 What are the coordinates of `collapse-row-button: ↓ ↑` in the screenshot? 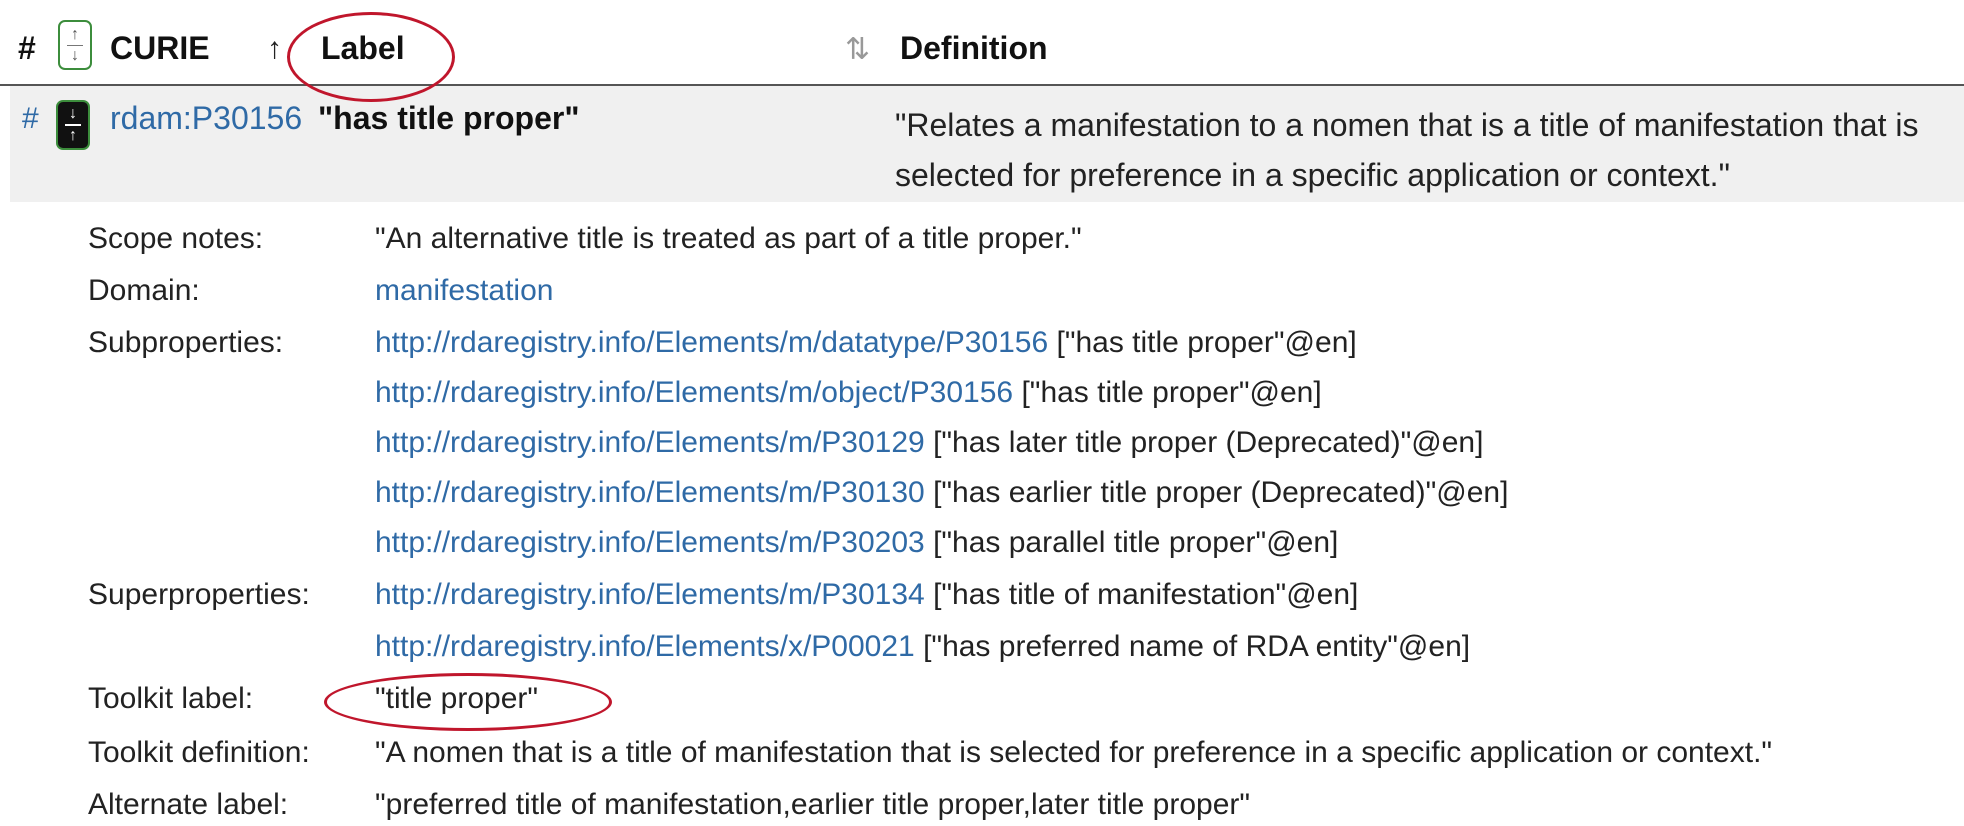 It's located at (73, 125).